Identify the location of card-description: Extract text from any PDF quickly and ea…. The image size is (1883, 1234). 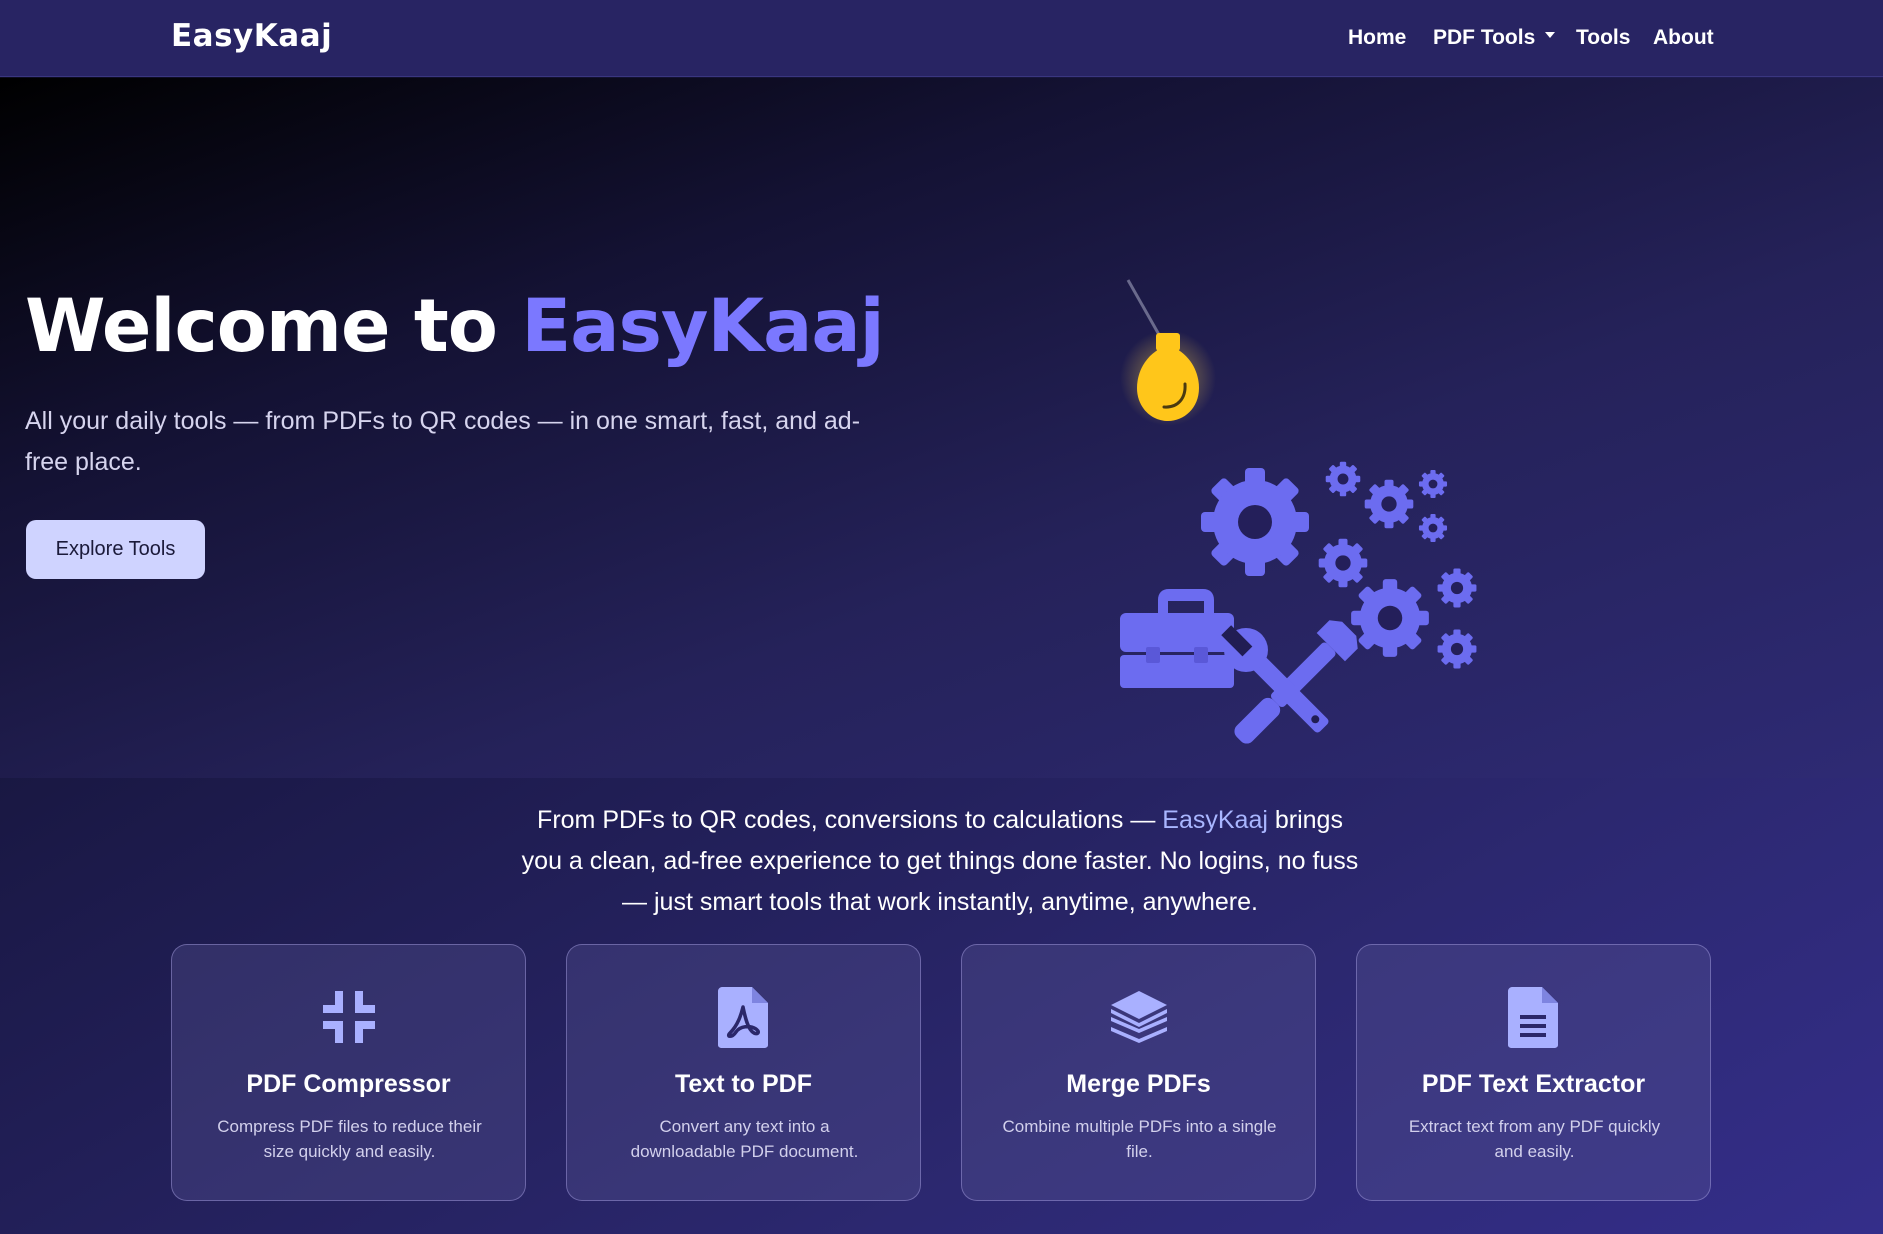
(1534, 1139).